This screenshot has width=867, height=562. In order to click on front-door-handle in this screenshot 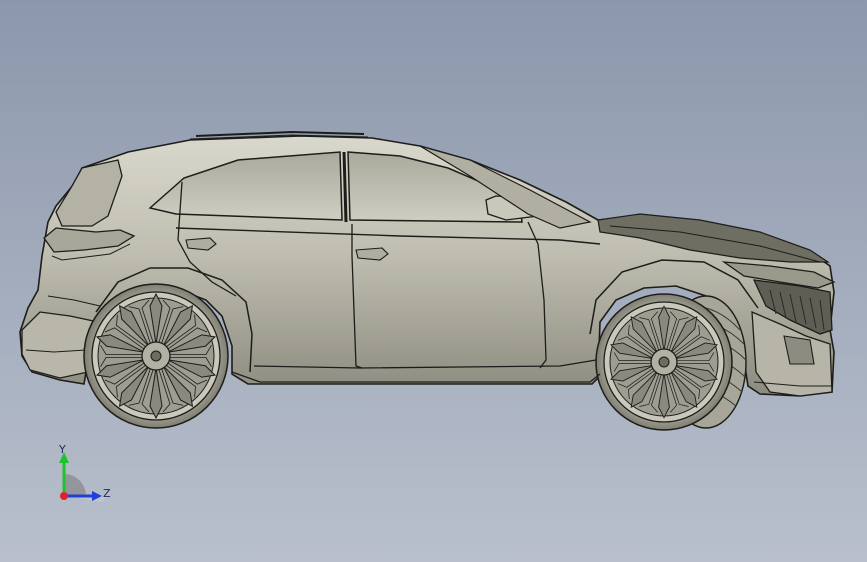, I will do `click(372, 254)`.